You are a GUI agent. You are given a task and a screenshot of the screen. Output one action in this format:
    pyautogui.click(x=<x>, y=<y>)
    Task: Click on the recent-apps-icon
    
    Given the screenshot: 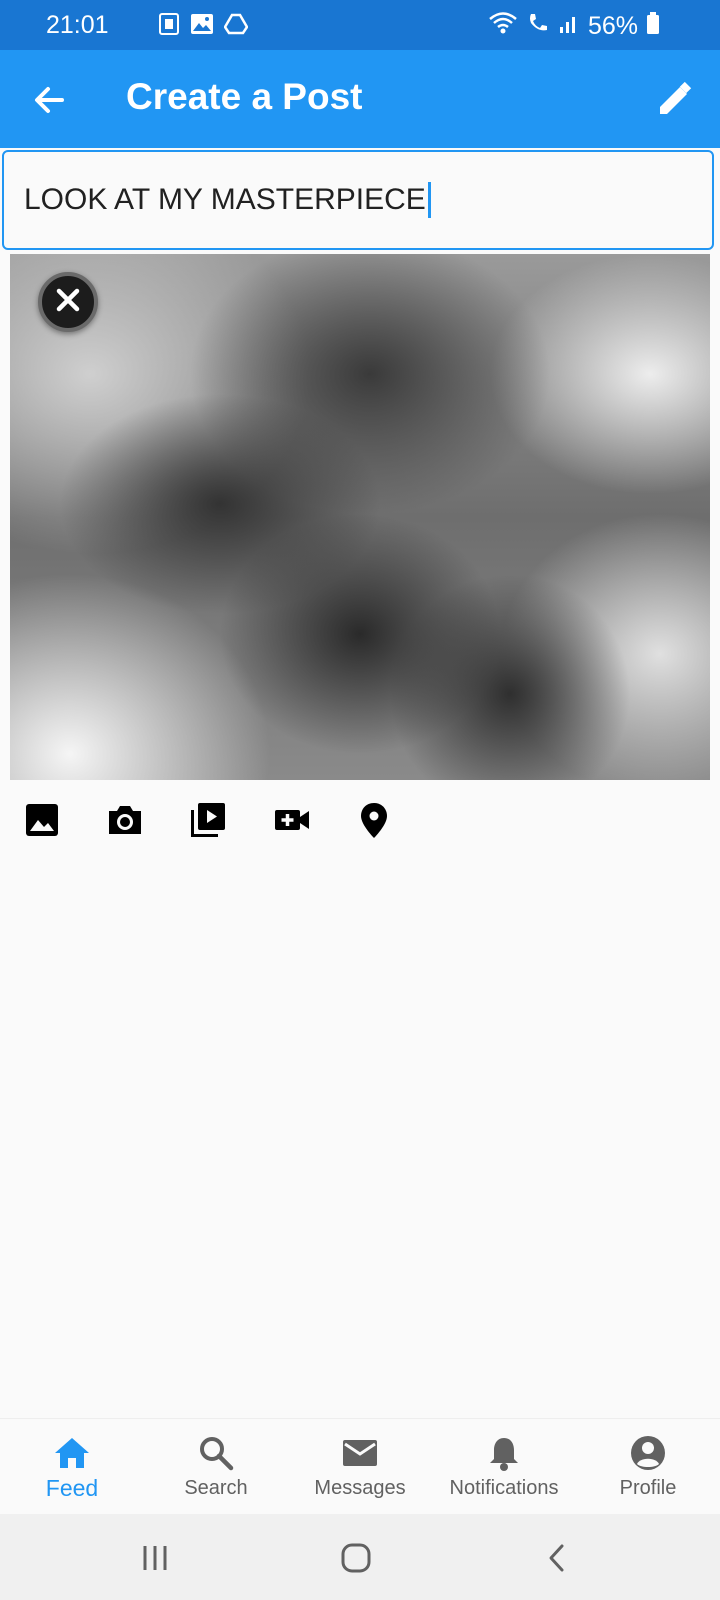 What is the action you would take?
    pyautogui.click(x=155, y=1565)
    